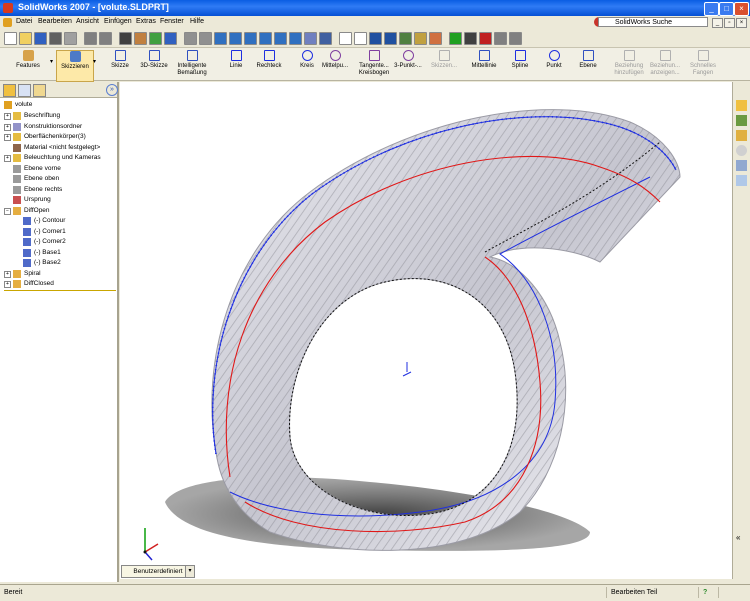  Describe the element at coordinates (653, 22) in the screenshot. I see `search-input: SolidWorks Suche` at that location.